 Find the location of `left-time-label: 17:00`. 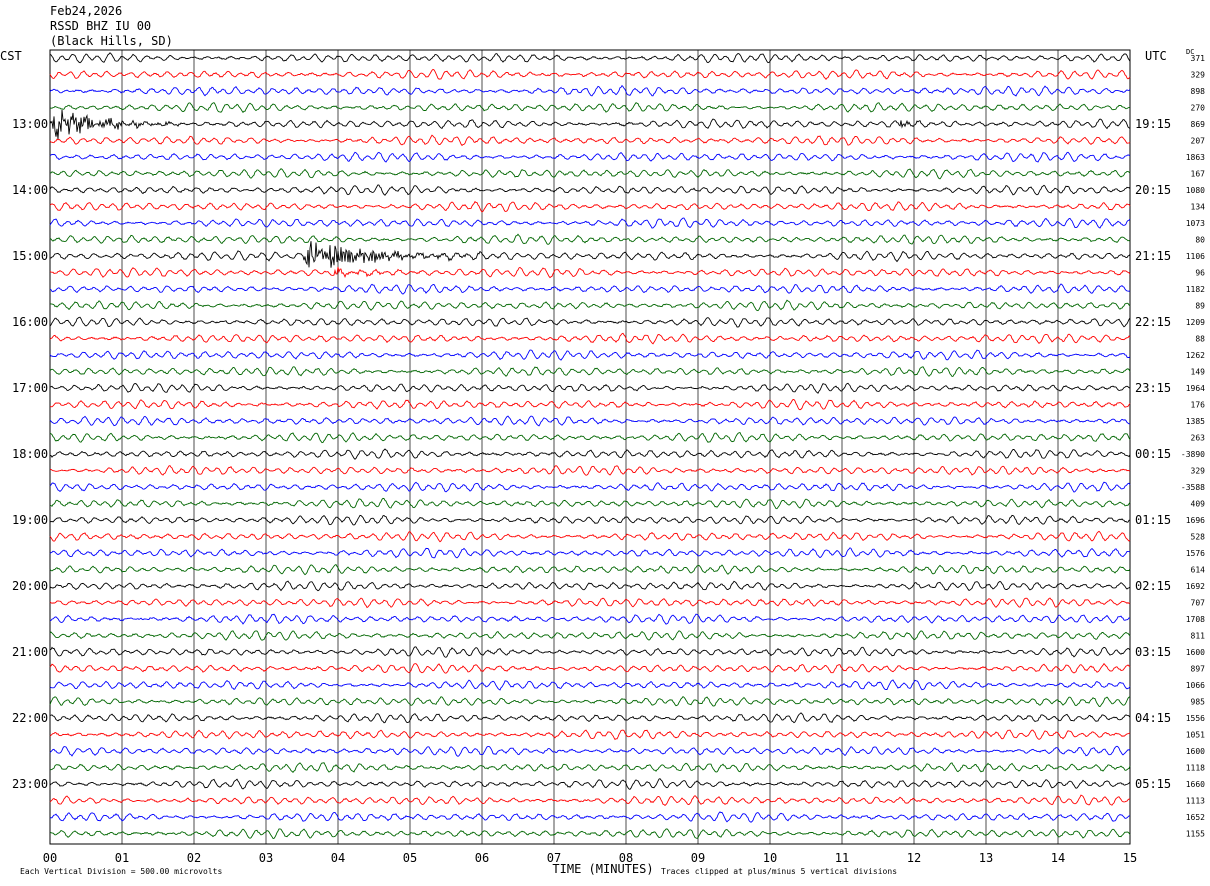

left-time-label: 17:00 is located at coordinates (30, 388).